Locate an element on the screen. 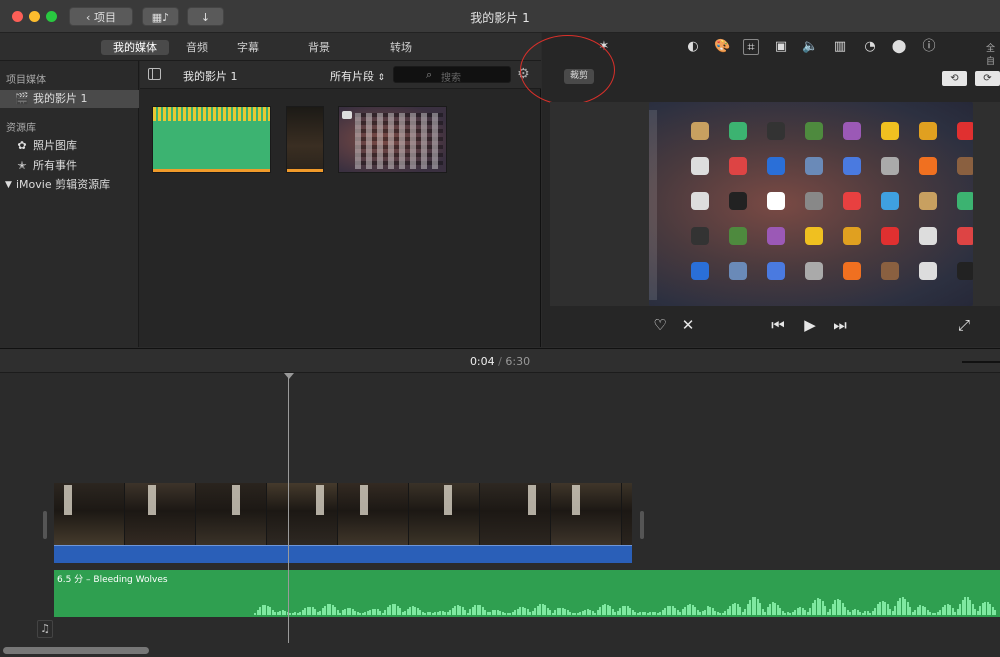  clip-filter-icon: ⬤ is located at coordinates (899, 47).